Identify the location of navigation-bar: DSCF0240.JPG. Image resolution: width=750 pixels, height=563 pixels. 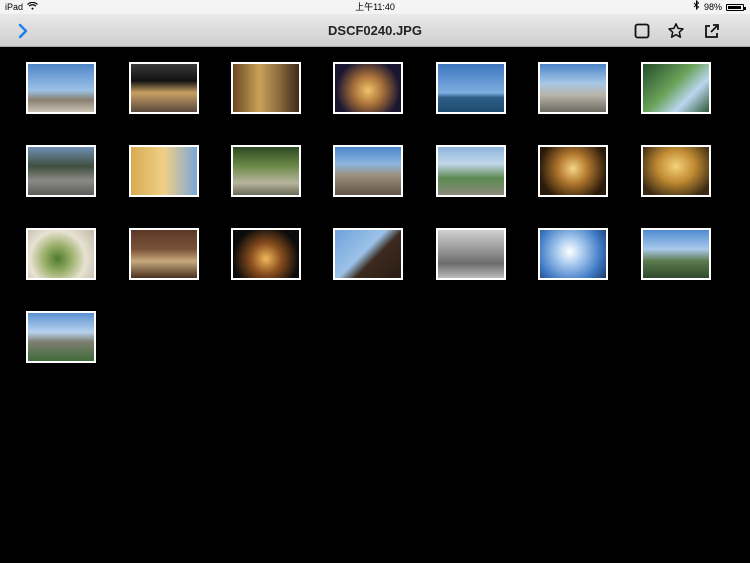
(375, 30).